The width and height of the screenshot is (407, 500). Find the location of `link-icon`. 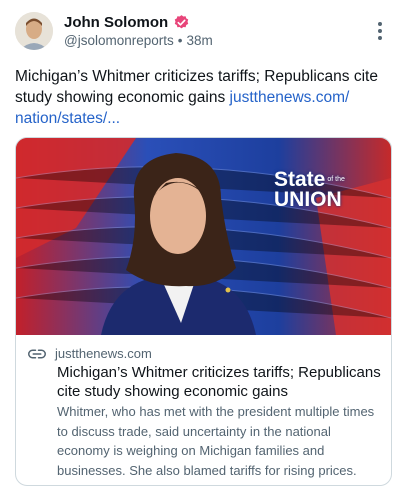

link-icon is located at coordinates (37, 353).